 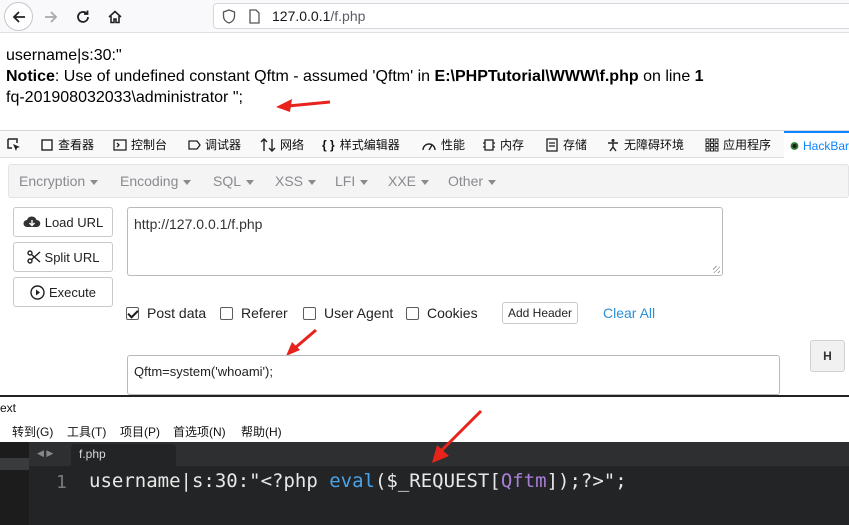 I want to click on menu-encoding: Encoding, so click(x=156, y=181).